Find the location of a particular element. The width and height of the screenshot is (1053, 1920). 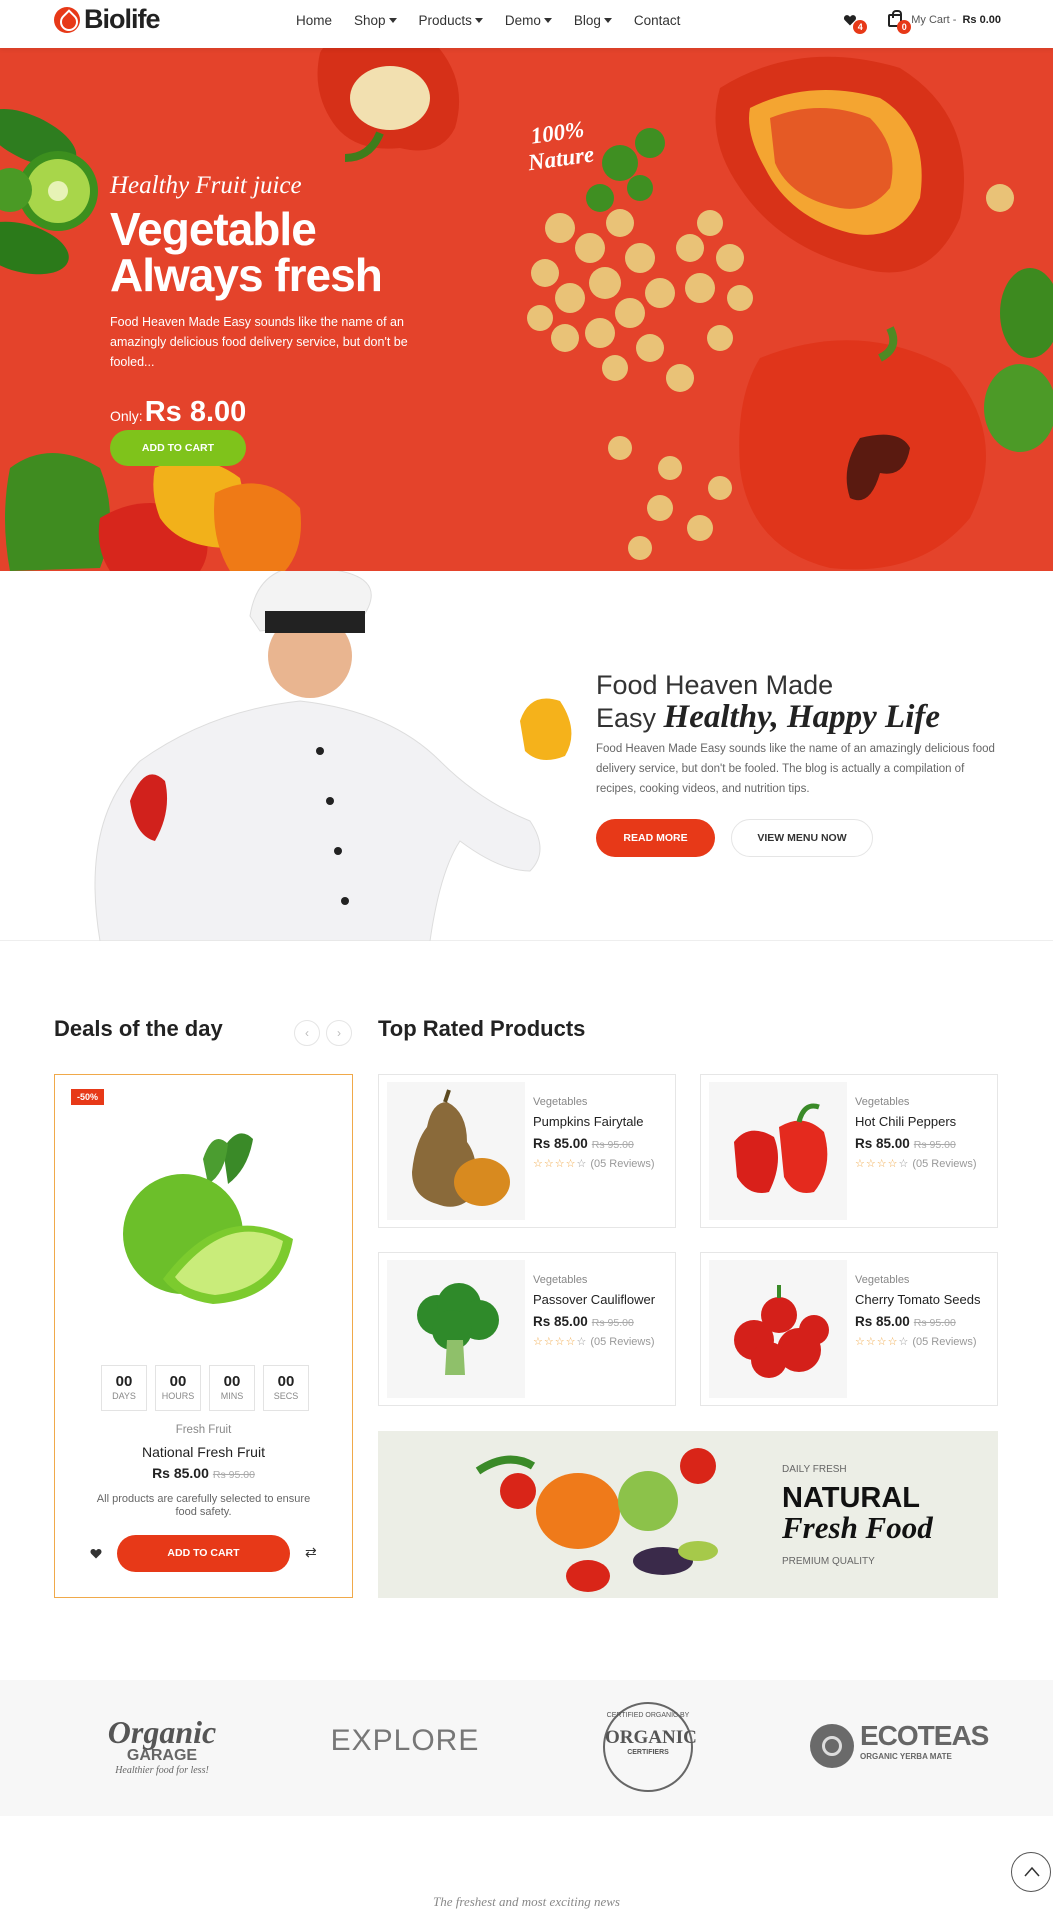

chevron-right-icon: › is located at coordinates (339, 1033).